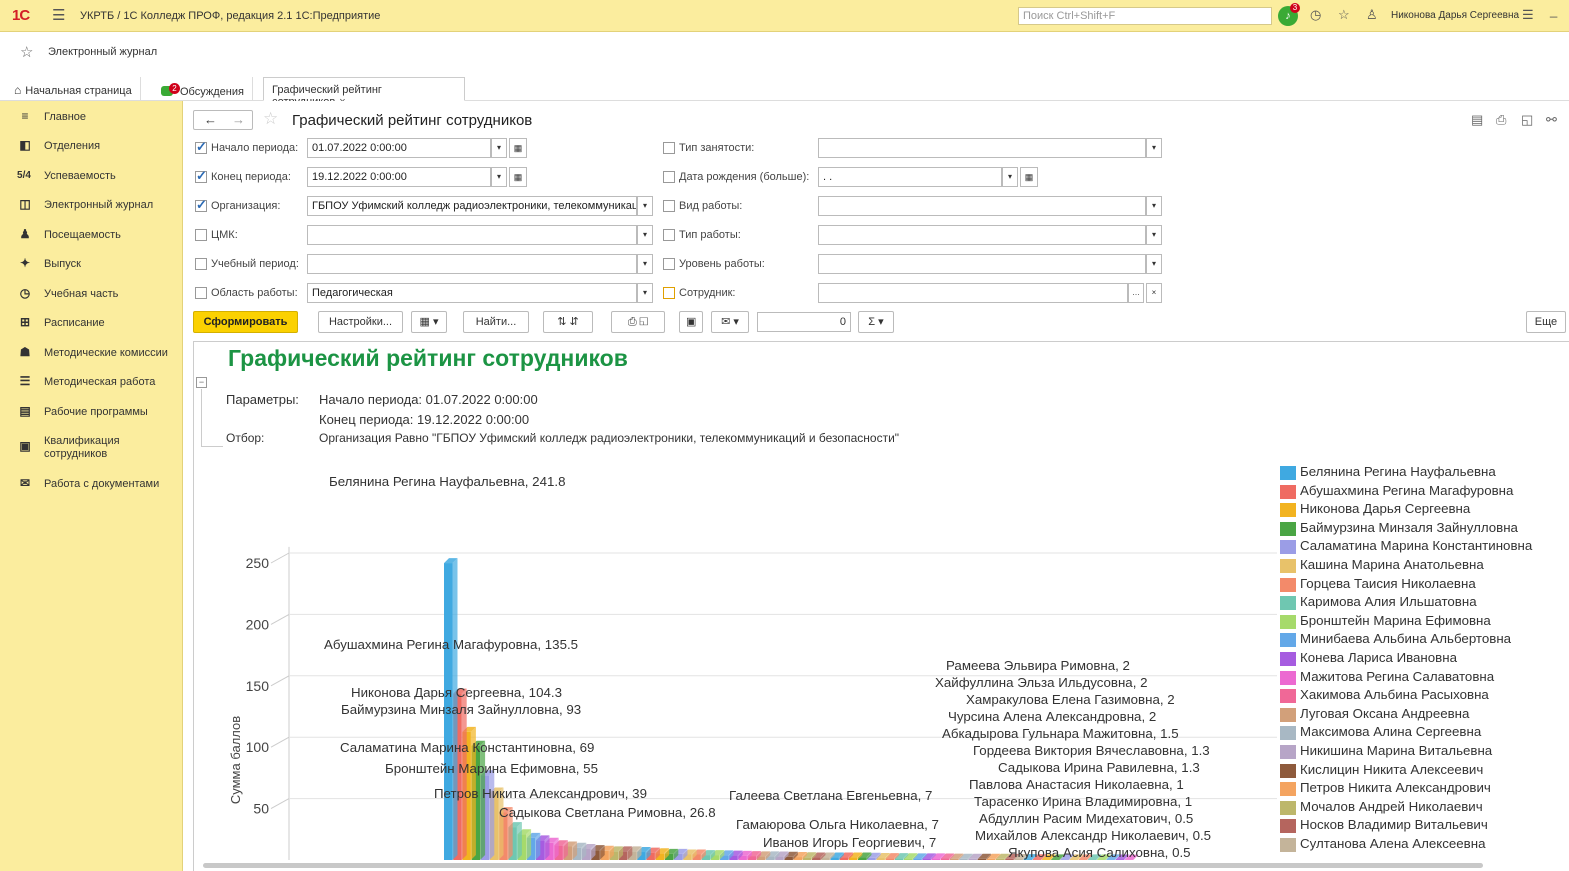 The width and height of the screenshot is (1569, 871). Describe the element at coordinates (1553, 10) in the screenshot. I see `minimize-icon: _` at that location.